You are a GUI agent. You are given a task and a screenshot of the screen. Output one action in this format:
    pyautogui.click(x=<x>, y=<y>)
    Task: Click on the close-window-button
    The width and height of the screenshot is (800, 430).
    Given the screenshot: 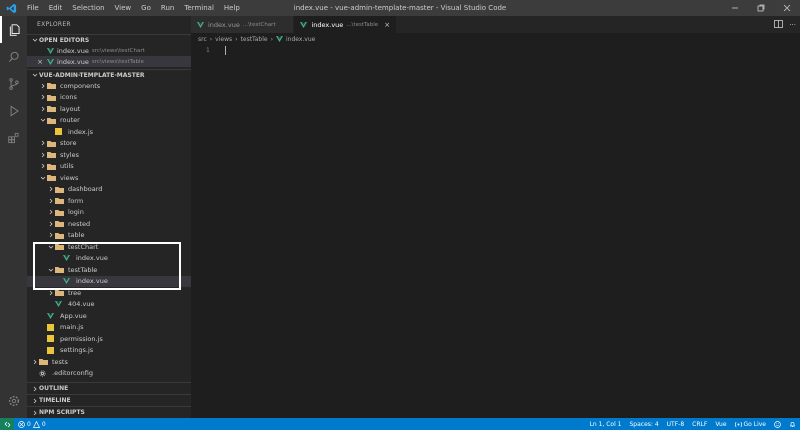 What is the action you would take?
    pyautogui.click(x=787, y=8)
    